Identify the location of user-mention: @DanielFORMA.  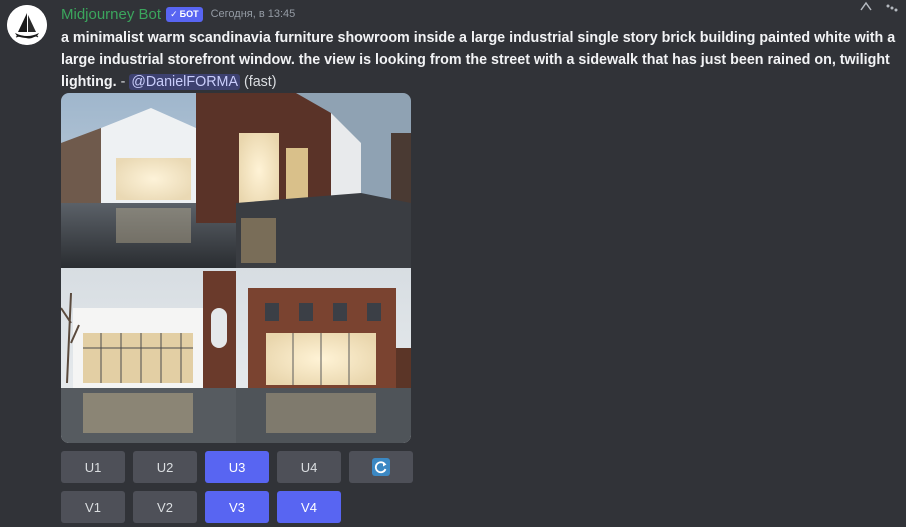
(184, 82).